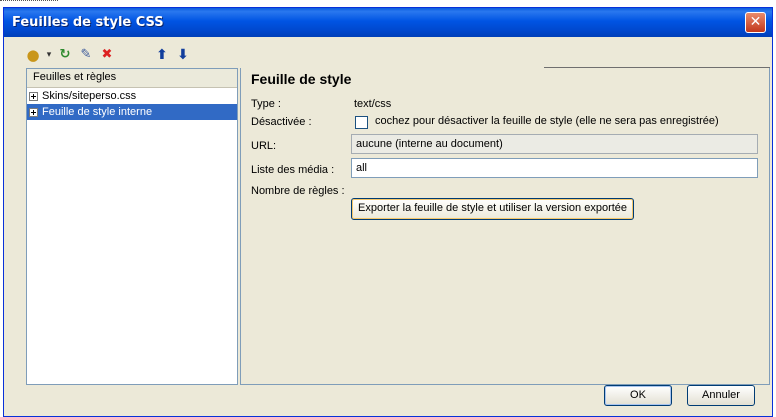 The width and height of the screenshot is (776, 417). I want to click on tree-item-skins-siteperso: Skins/siteperso.css, so click(132, 96).